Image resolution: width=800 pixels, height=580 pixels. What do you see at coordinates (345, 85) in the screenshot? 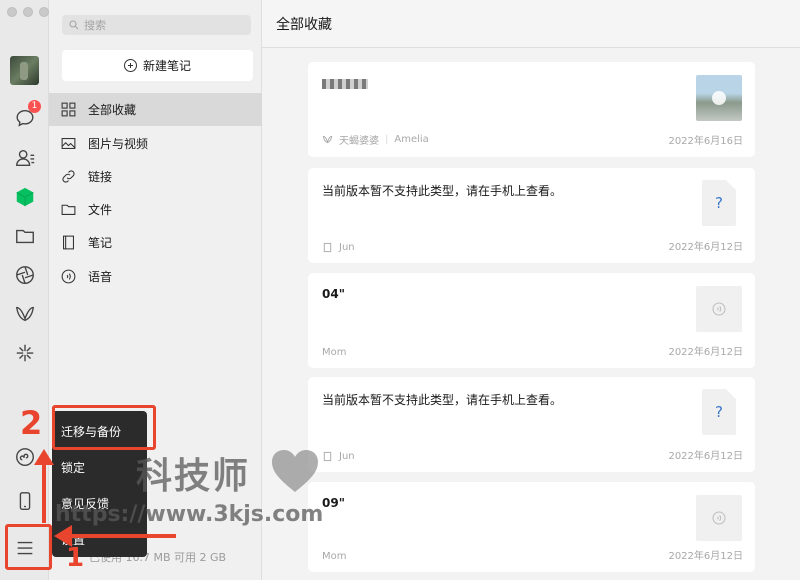
I see `card-title` at bounding box center [345, 85].